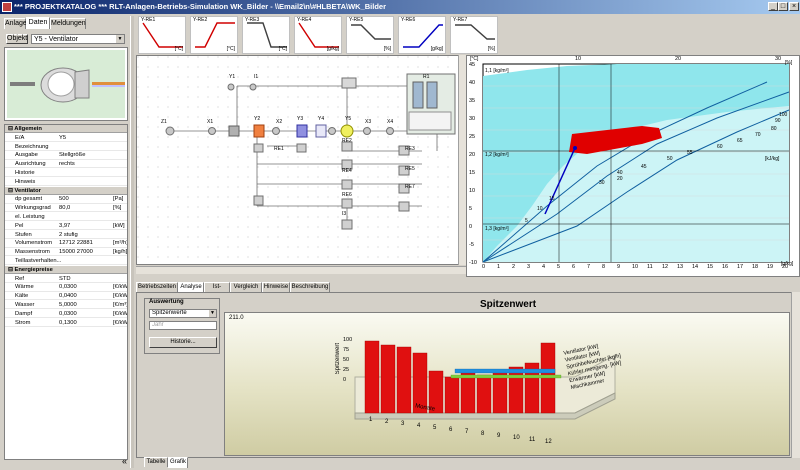 The height and width of the screenshot is (470, 800). Describe the element at coordinates (257, 119) in the screenshot. I see `component-label: Y2` at that location.